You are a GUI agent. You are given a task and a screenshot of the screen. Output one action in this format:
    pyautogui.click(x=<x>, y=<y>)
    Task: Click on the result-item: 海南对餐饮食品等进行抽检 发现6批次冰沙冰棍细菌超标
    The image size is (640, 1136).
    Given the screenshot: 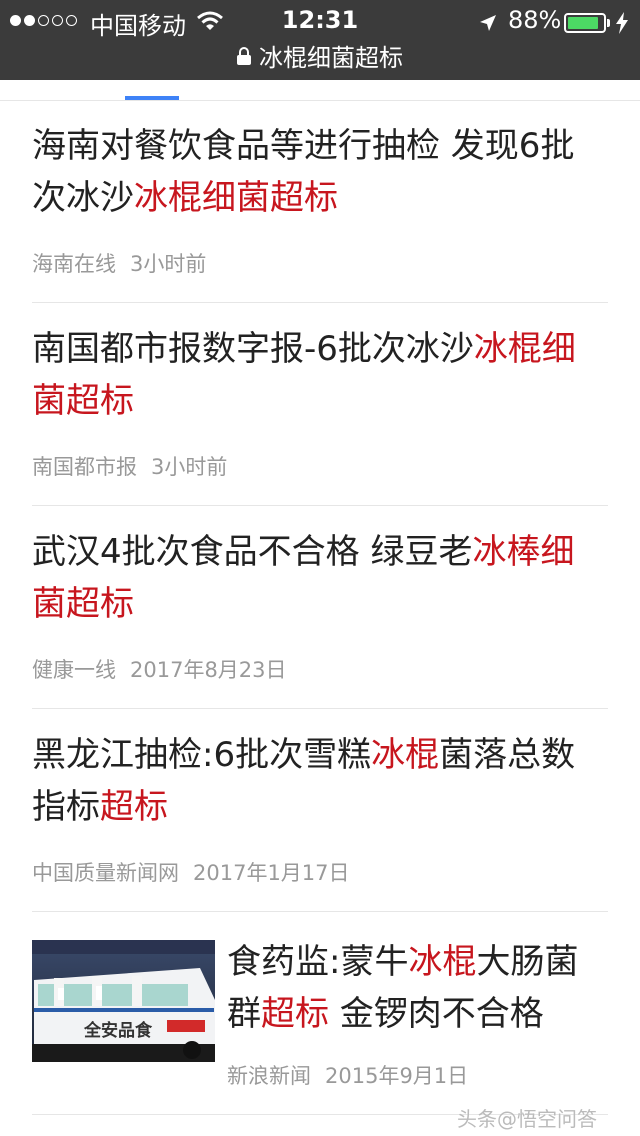 What is the action you would take?
    pyautogui.click(x=320, y=172)
    